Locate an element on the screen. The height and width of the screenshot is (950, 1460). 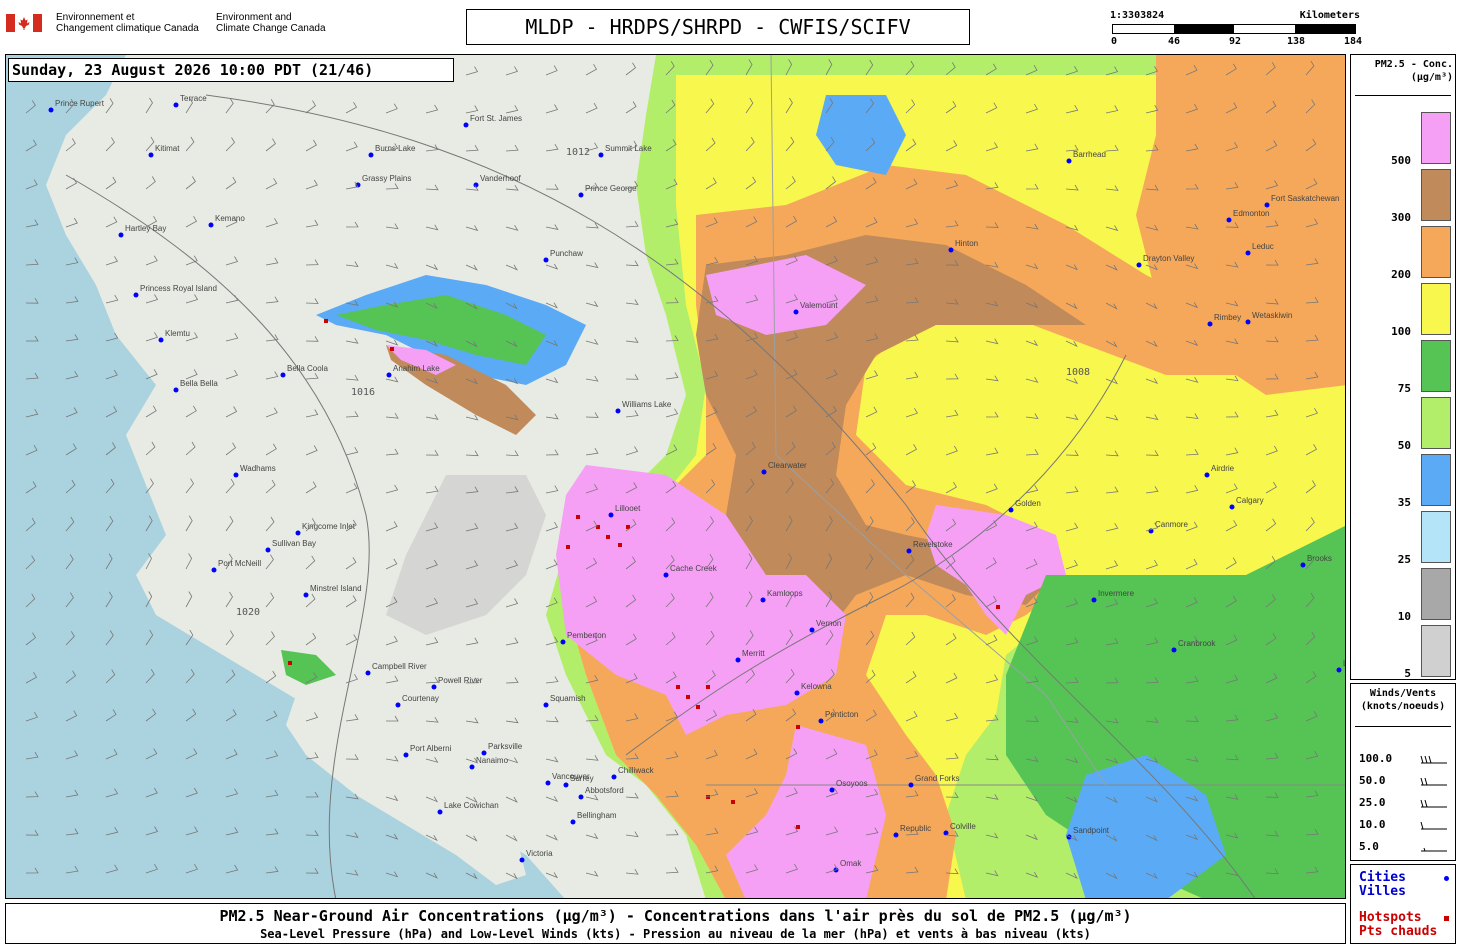
city-label: Clearwater is located at coordinates (787, 465).